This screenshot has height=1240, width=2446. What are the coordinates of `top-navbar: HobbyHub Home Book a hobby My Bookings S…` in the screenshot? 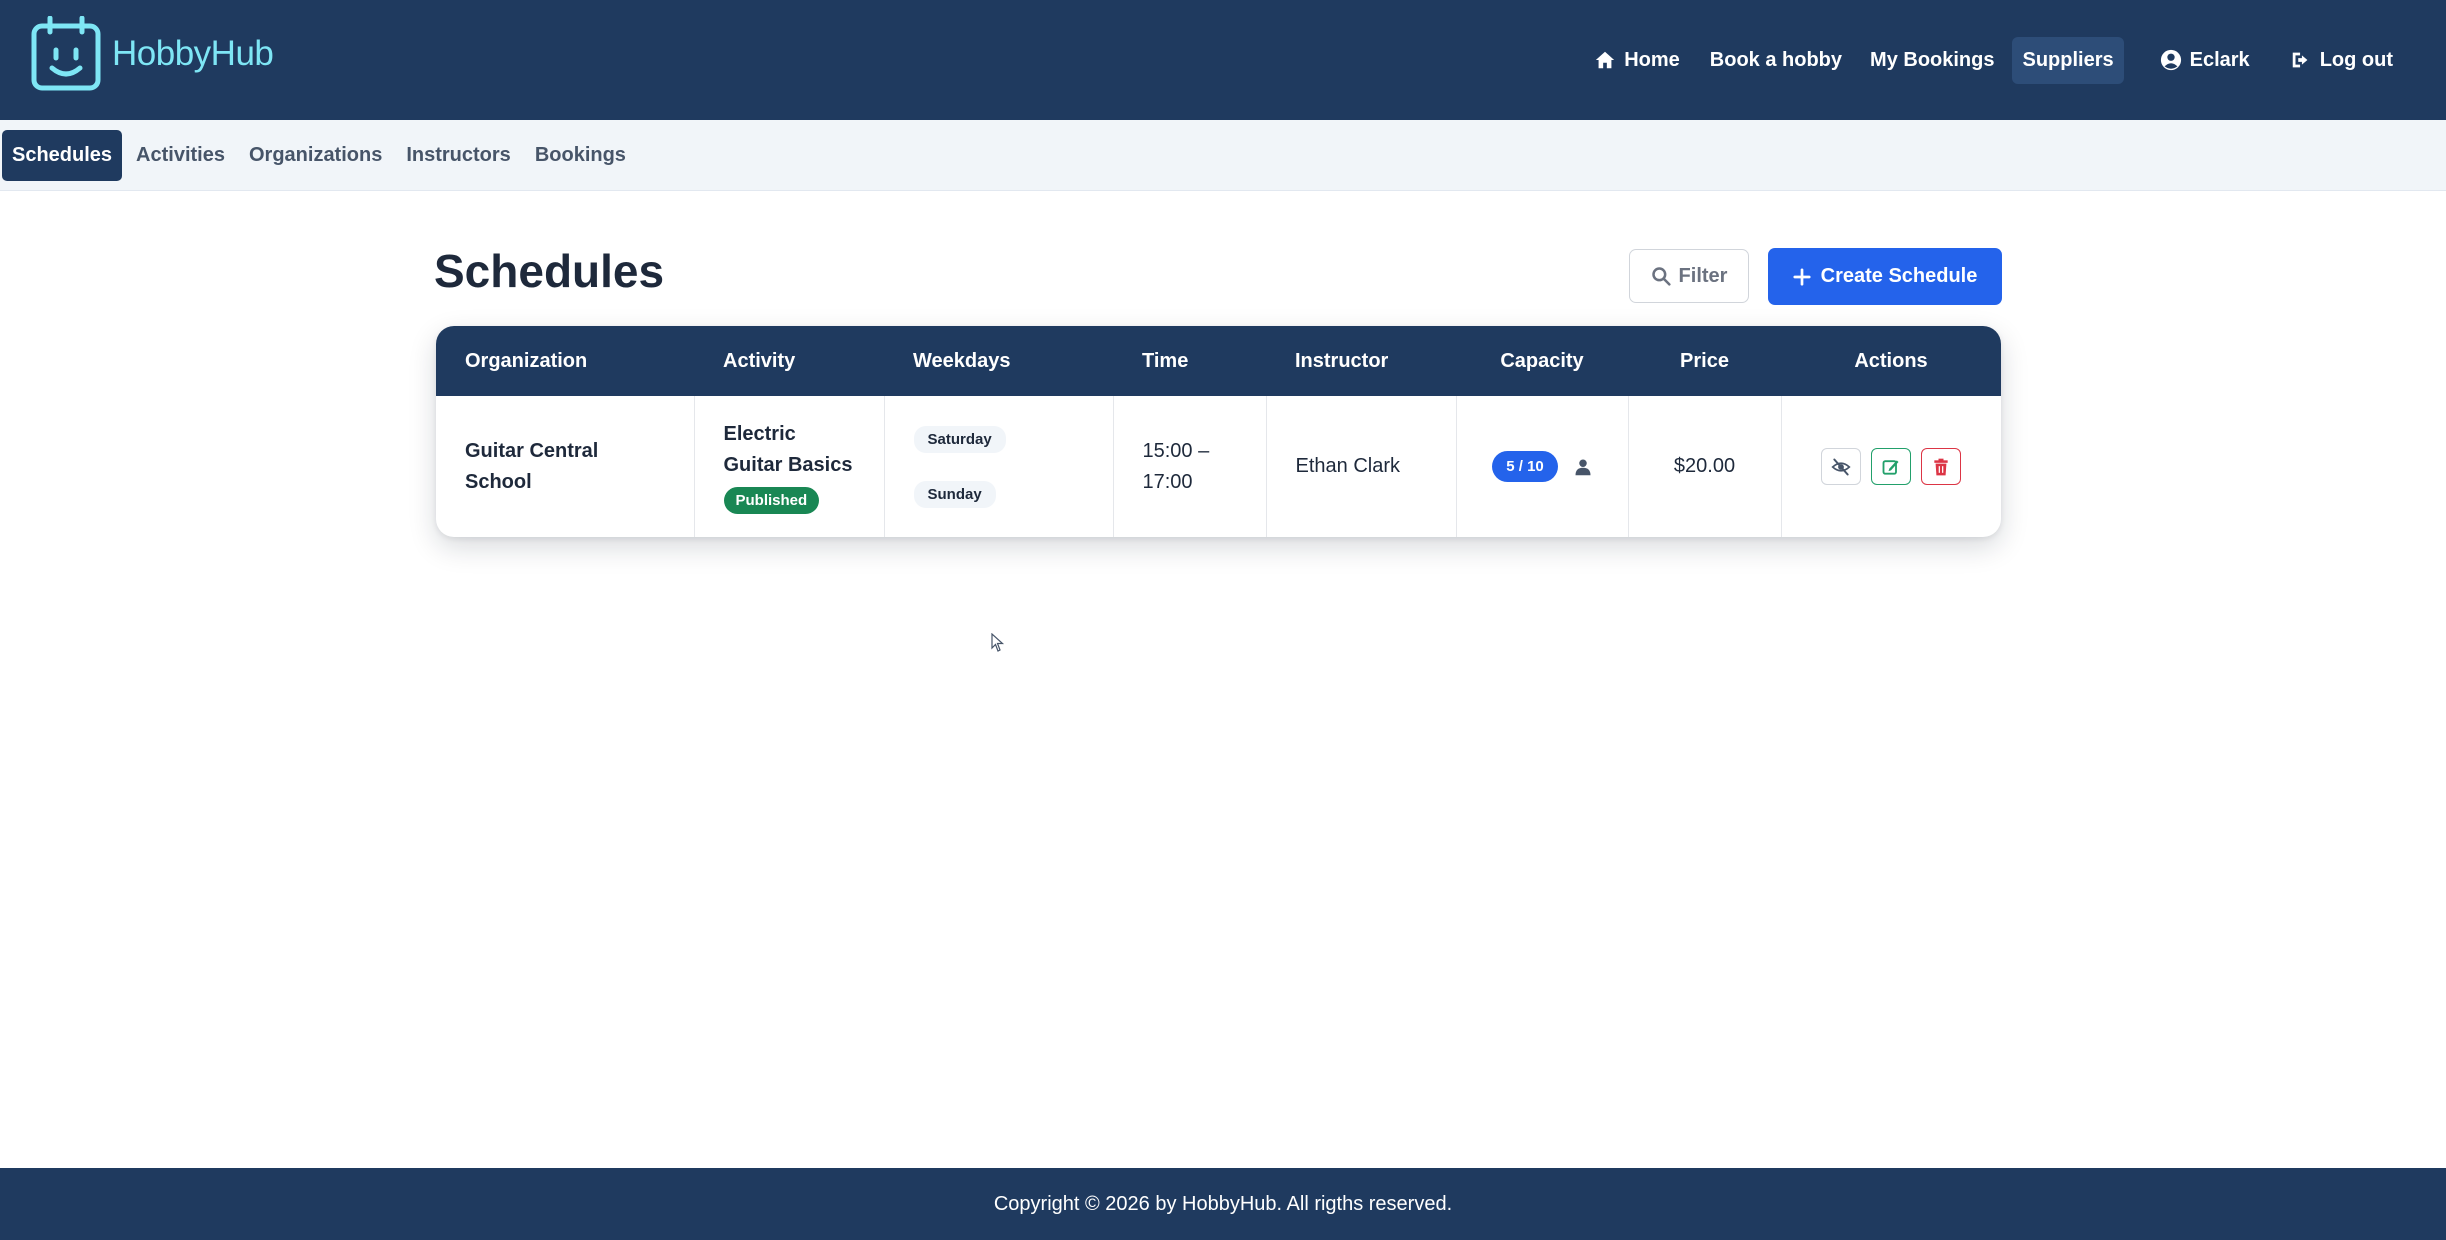 It's located at (1223, 60).